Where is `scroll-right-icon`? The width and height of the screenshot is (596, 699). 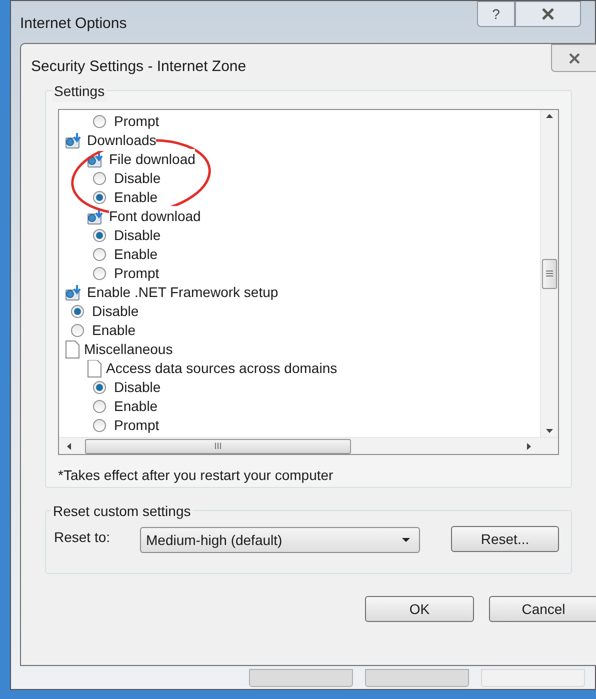 scroll-right-icon is located at coordinates (529, 446).